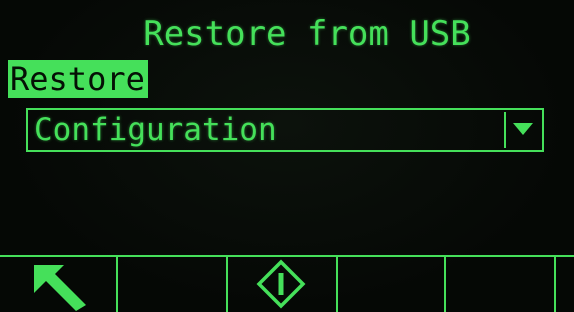 The image size is (574, 312). Describe the element at coordinates (78, 79) in the screenshot. I see `section-label-restore: Restore` at that location.